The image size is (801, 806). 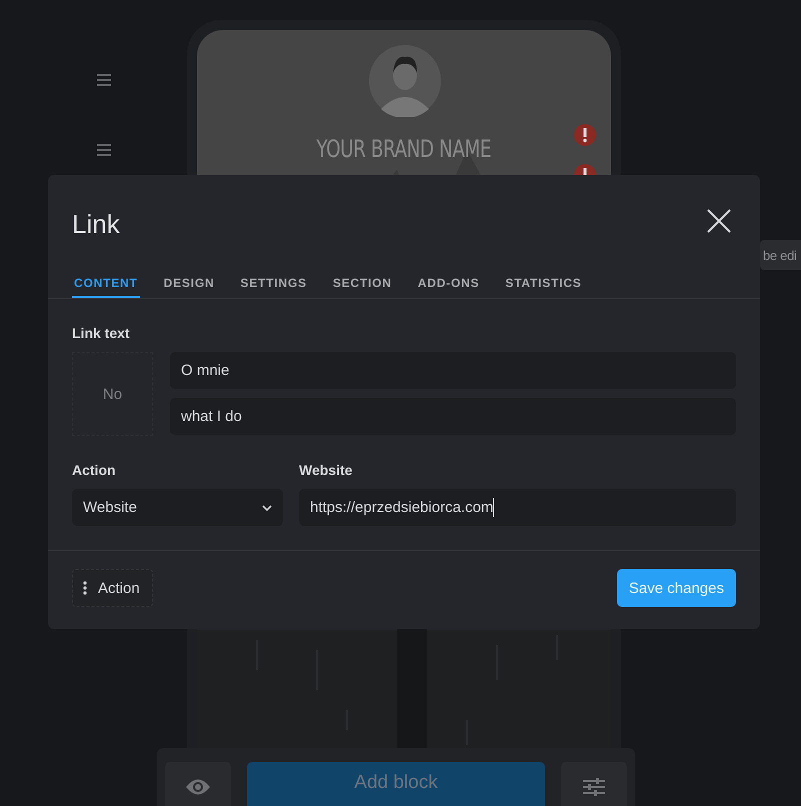 I want to click on preview-button, so click(x=198, y=784).